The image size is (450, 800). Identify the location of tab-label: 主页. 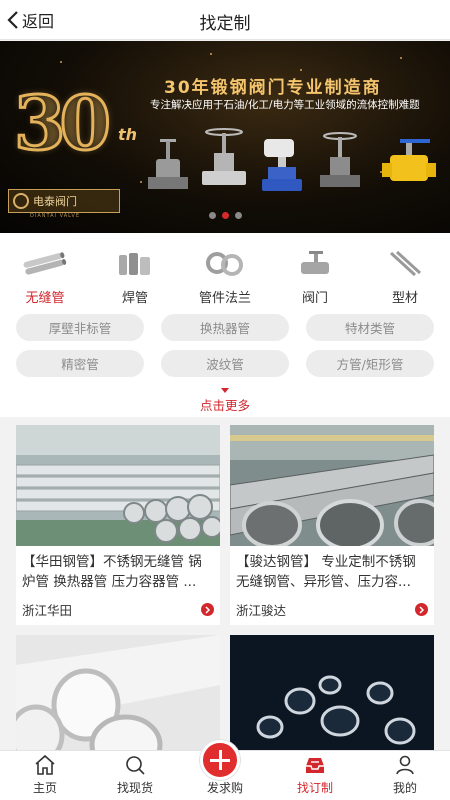
(44, 788).